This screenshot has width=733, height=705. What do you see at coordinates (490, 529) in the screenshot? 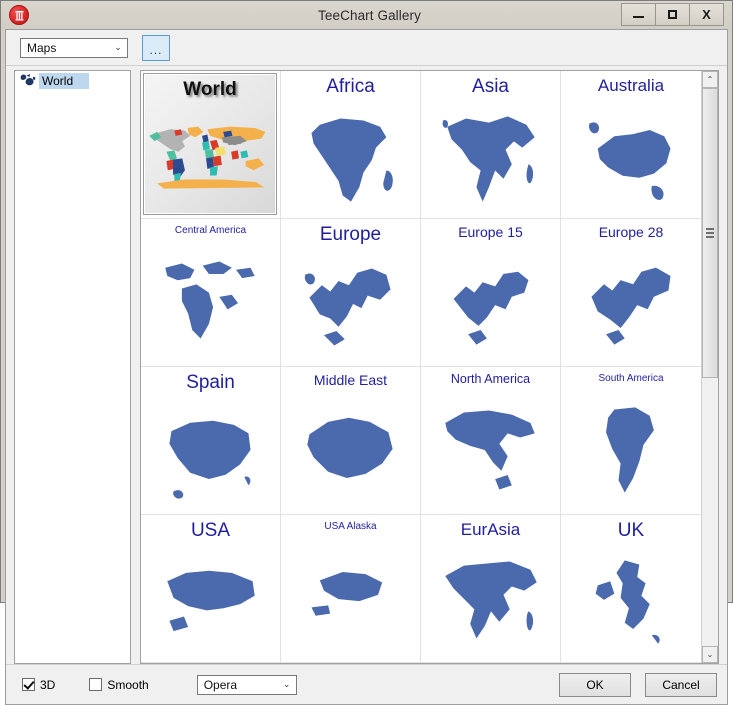
I see `tile-caption: EurAsia` at bounding box center [490, 529].